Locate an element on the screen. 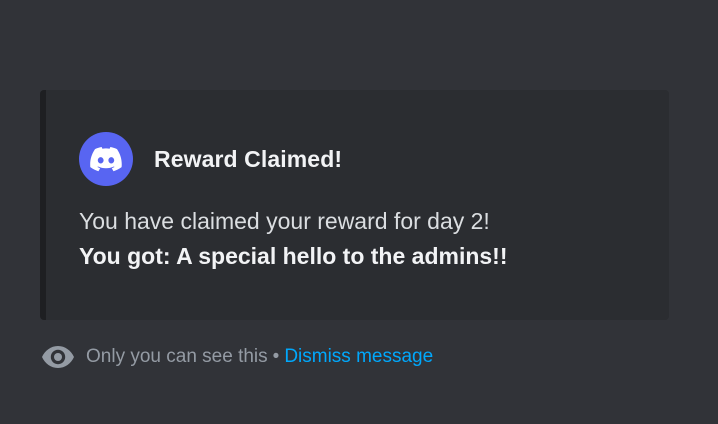 This screenshot has width=718, height=424. dismiss-message-link: Dismiss message is located at coordinates (358, 357).